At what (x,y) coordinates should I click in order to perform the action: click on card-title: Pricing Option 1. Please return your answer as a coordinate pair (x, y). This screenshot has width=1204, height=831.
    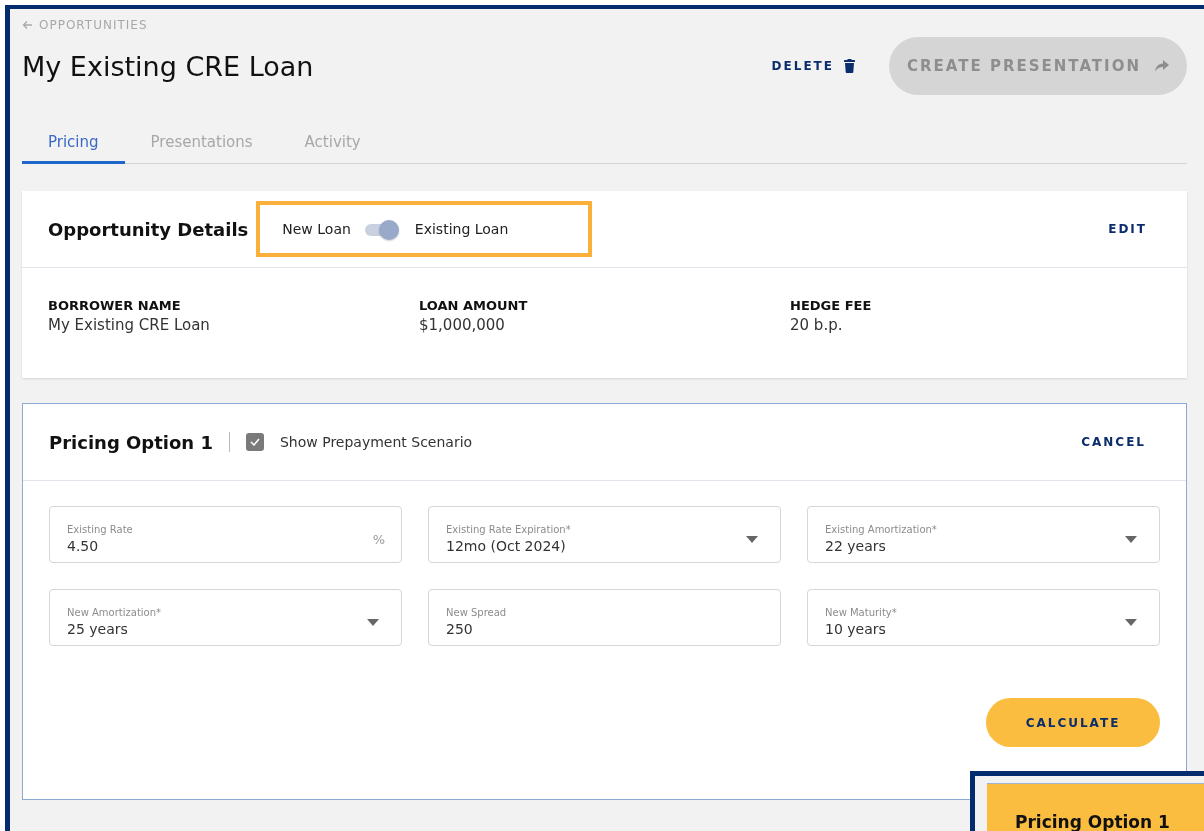
    Looking at the image, I should click on (131, 442).